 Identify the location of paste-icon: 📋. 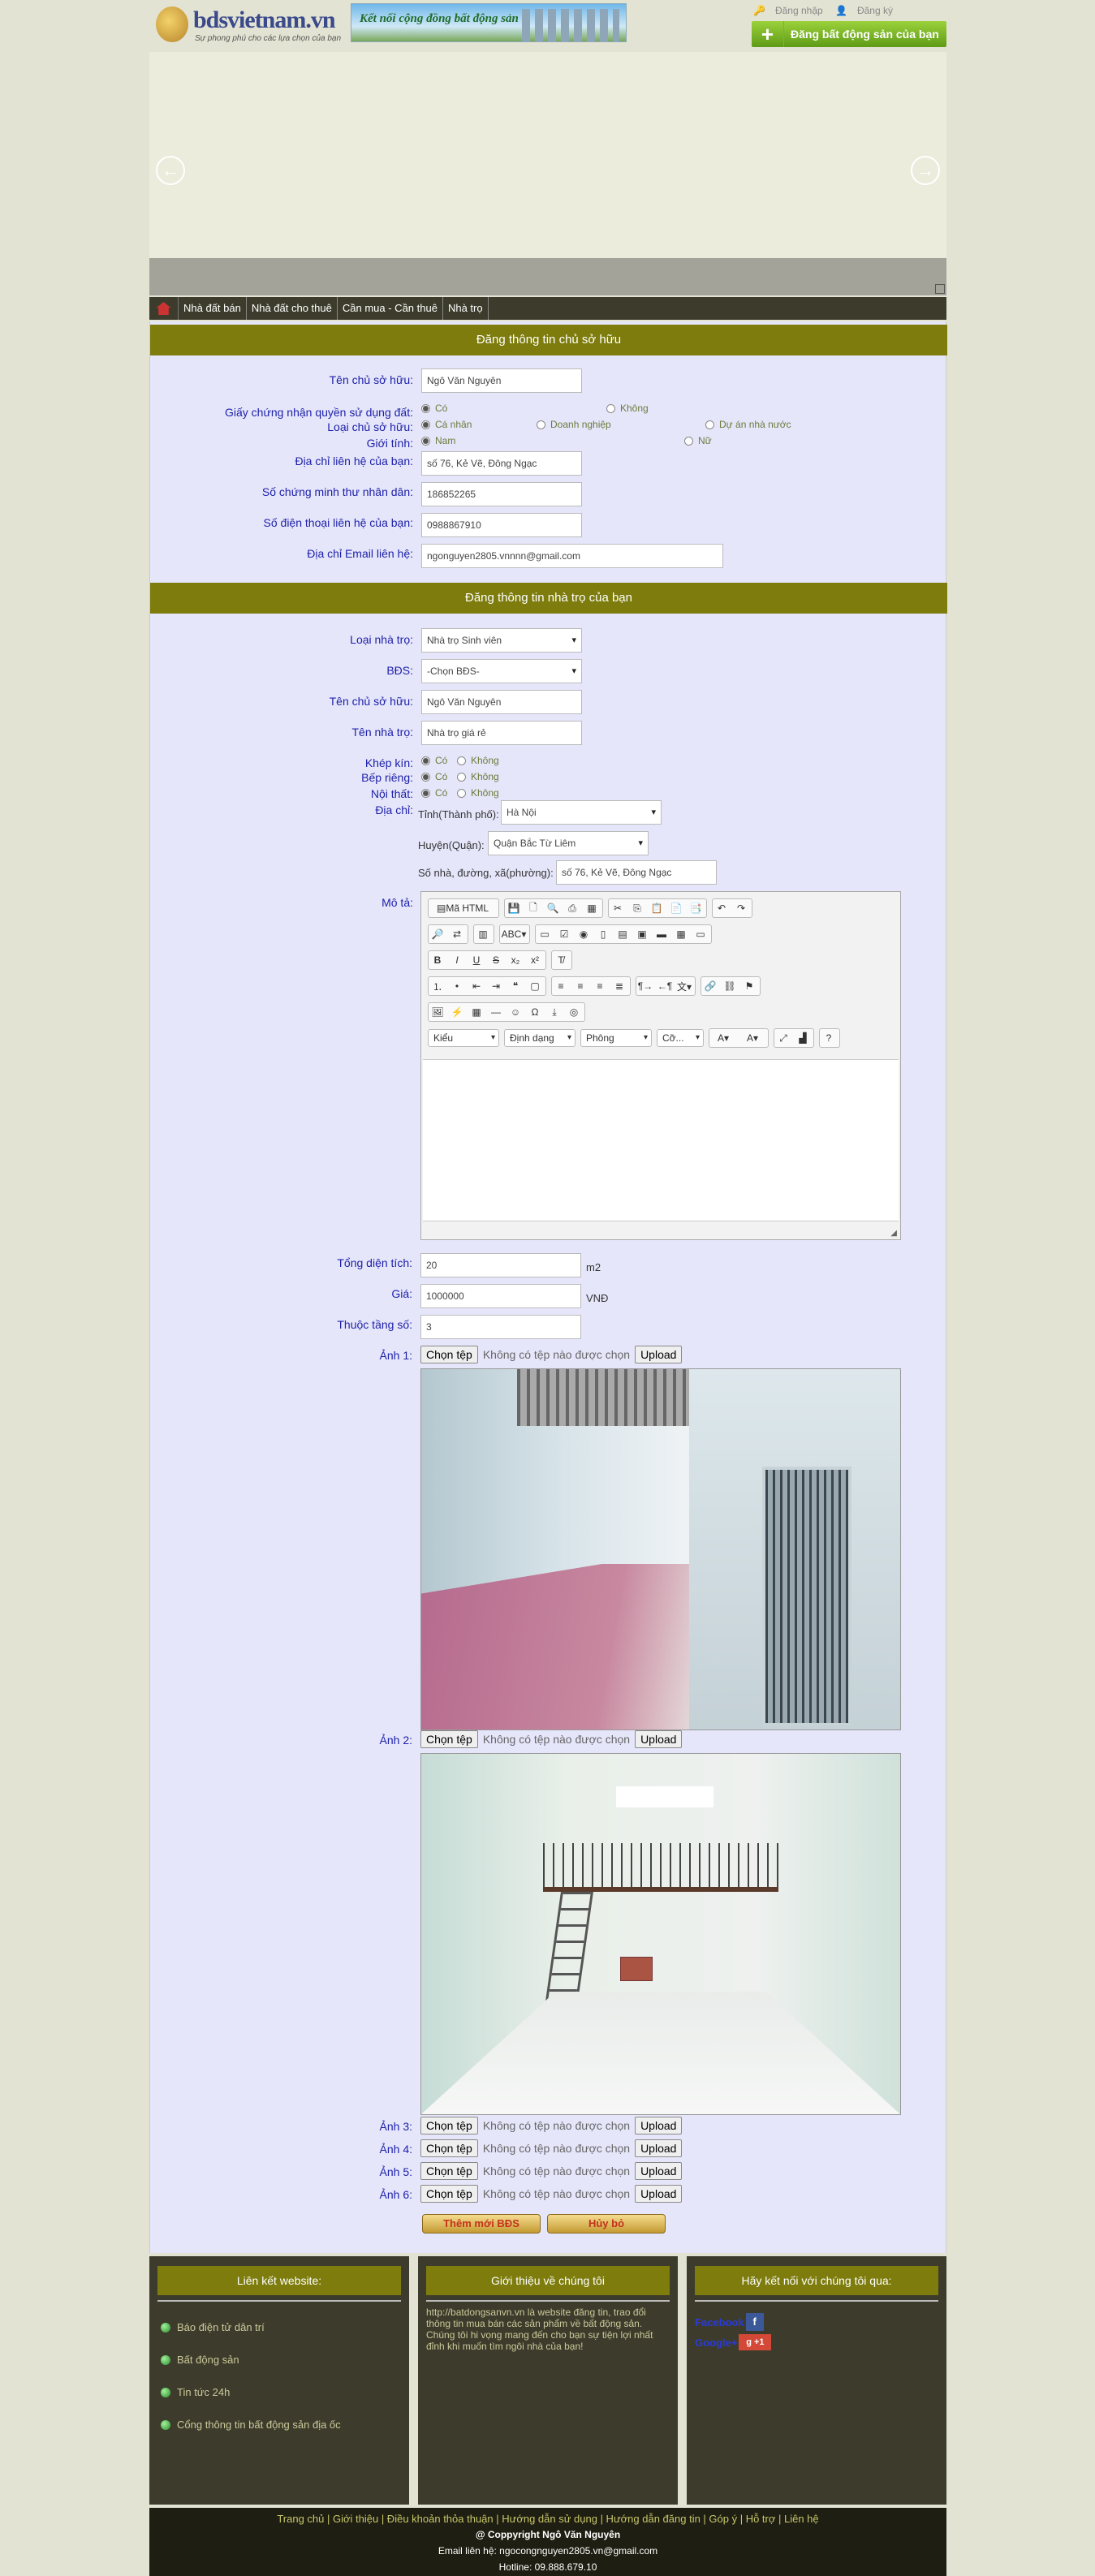
(657, 908).